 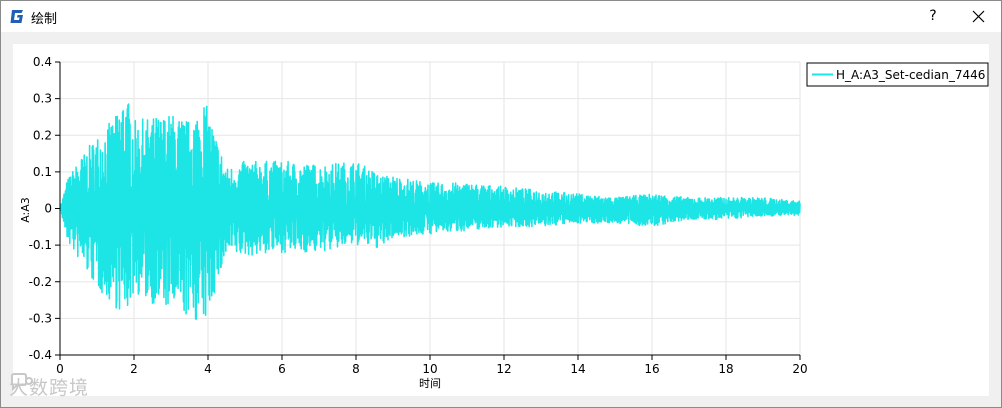 What do you see at coordinates (651, 369) in the screenshot?
I see `x-tick-label: 16` at bounding box center [651, 369].